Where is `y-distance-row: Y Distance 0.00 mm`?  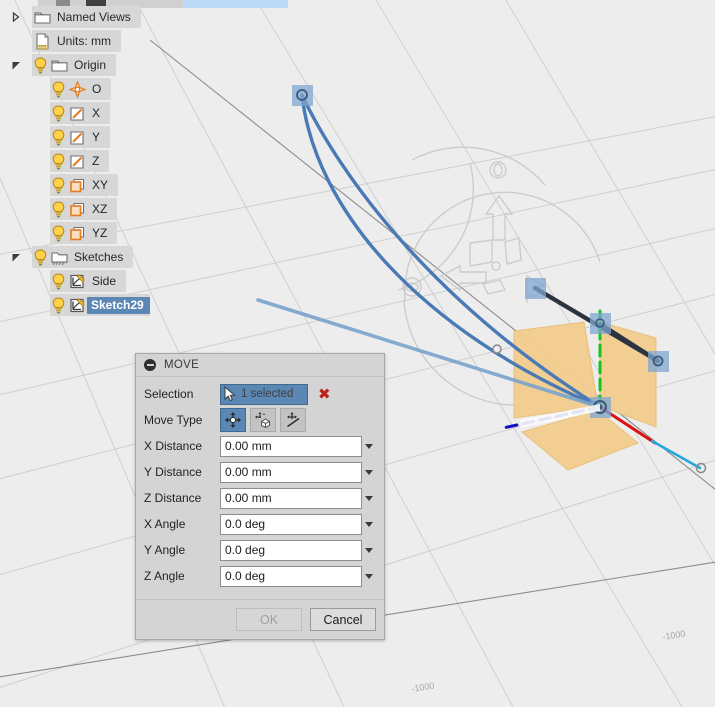
y-distance-row: Y Distance 0.00 mm is located at coordinates (260, 472).